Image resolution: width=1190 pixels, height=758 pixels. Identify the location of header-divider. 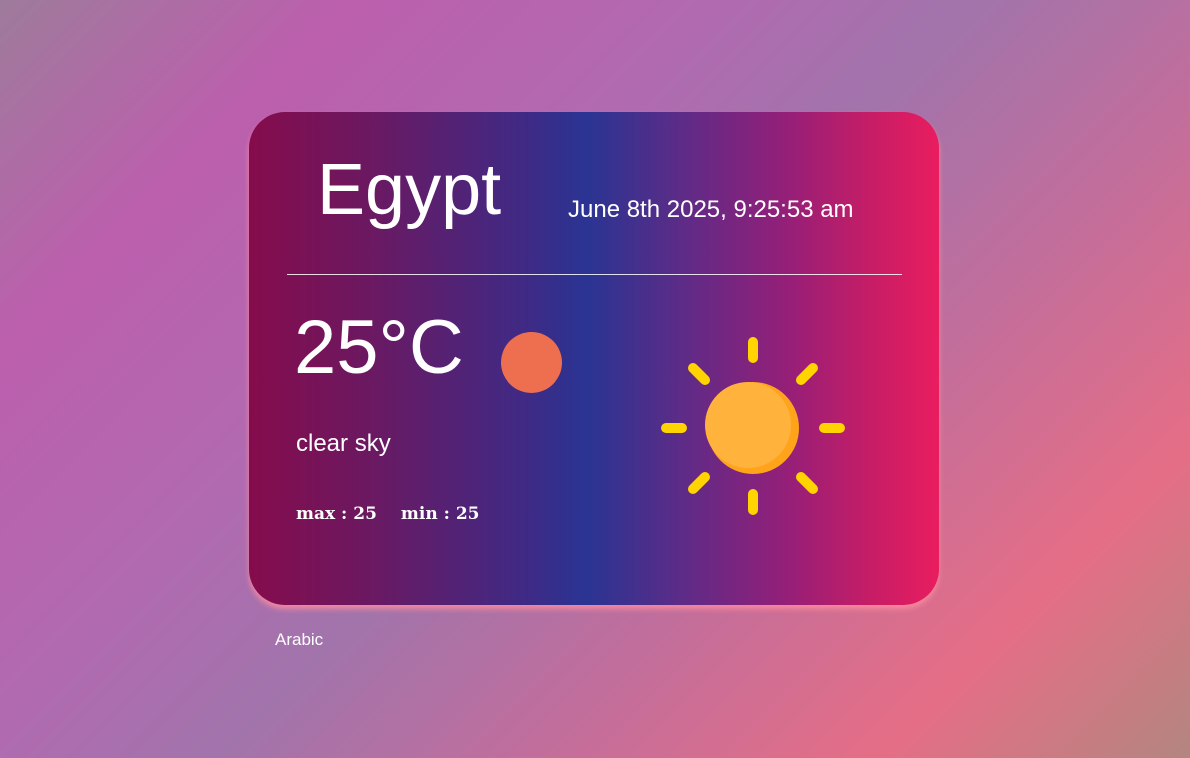
(594, 274).